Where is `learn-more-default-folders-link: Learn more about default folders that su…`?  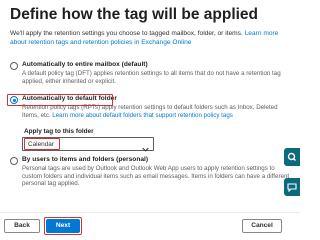 learn-more-default-folders-link: Learn more about default folders that su… is located at coordinates (142, 115).